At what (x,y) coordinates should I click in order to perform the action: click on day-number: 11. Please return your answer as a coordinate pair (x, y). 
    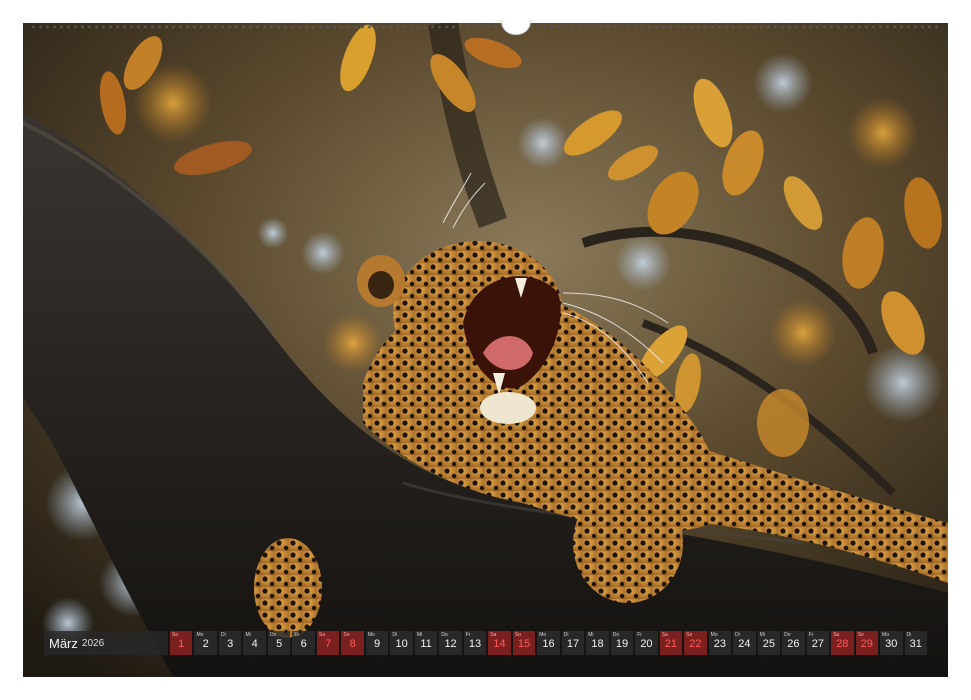
    Looking at the image, I should click on (426, 644).